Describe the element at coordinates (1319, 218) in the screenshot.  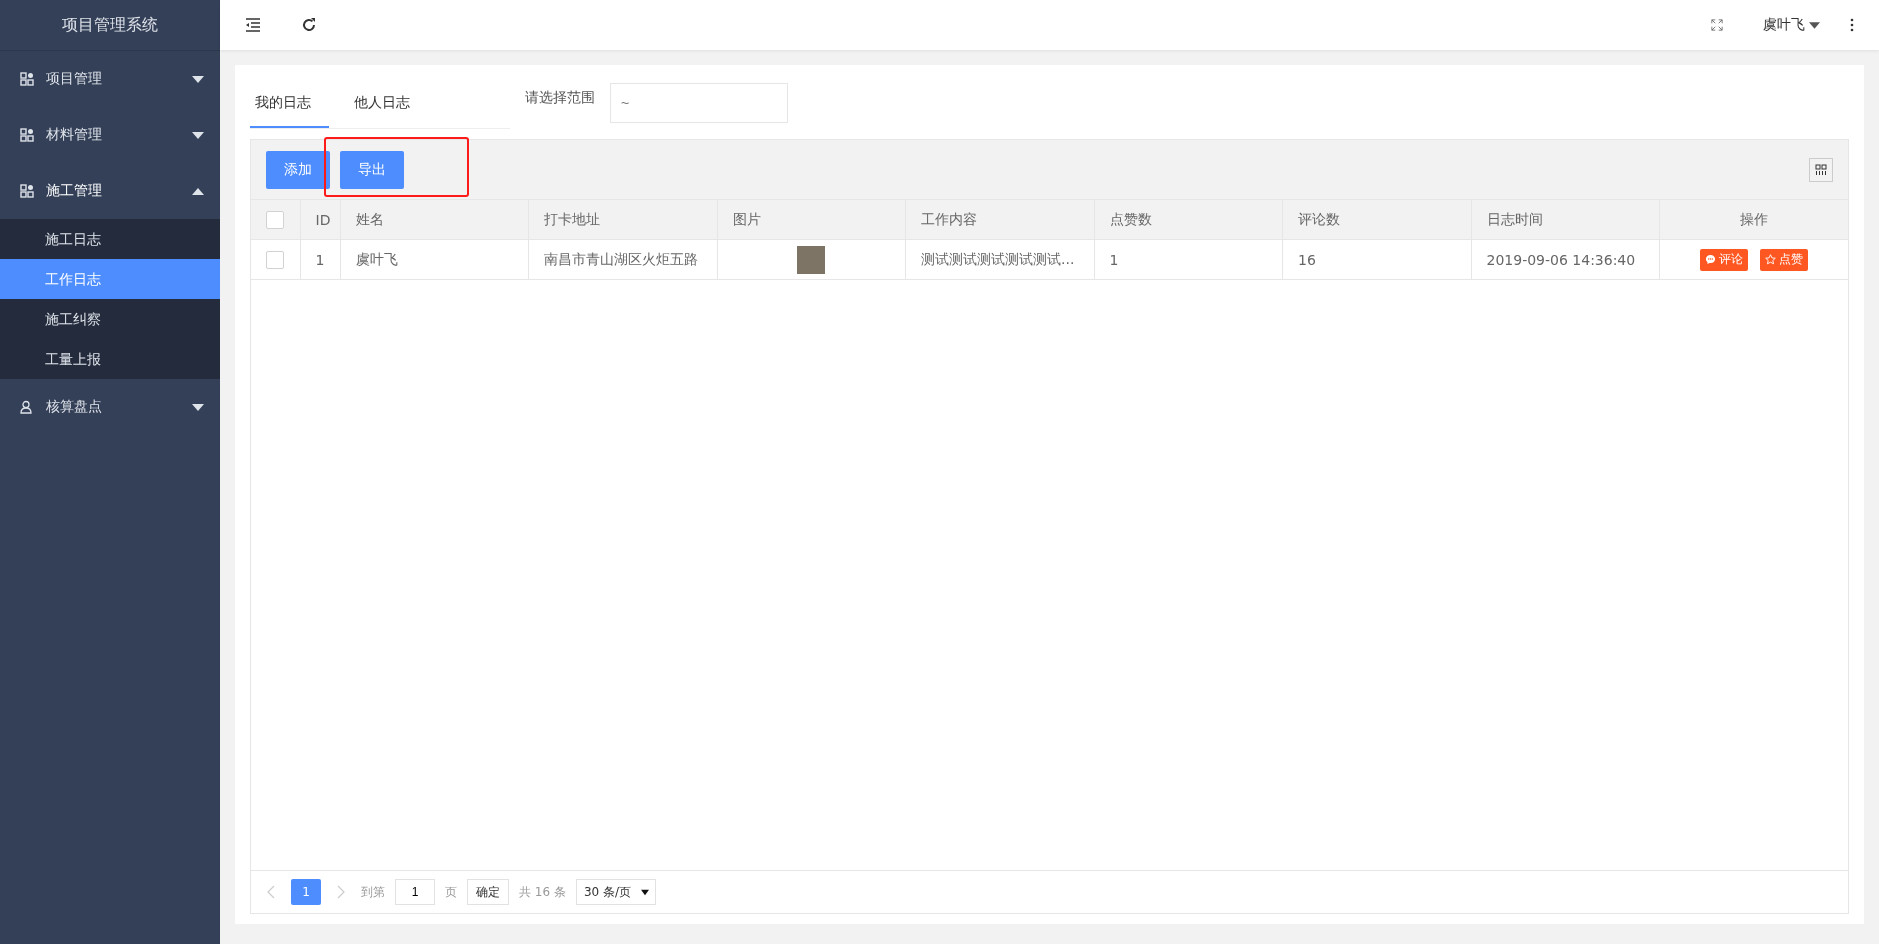
I see `column-header: 评论数` at that location.